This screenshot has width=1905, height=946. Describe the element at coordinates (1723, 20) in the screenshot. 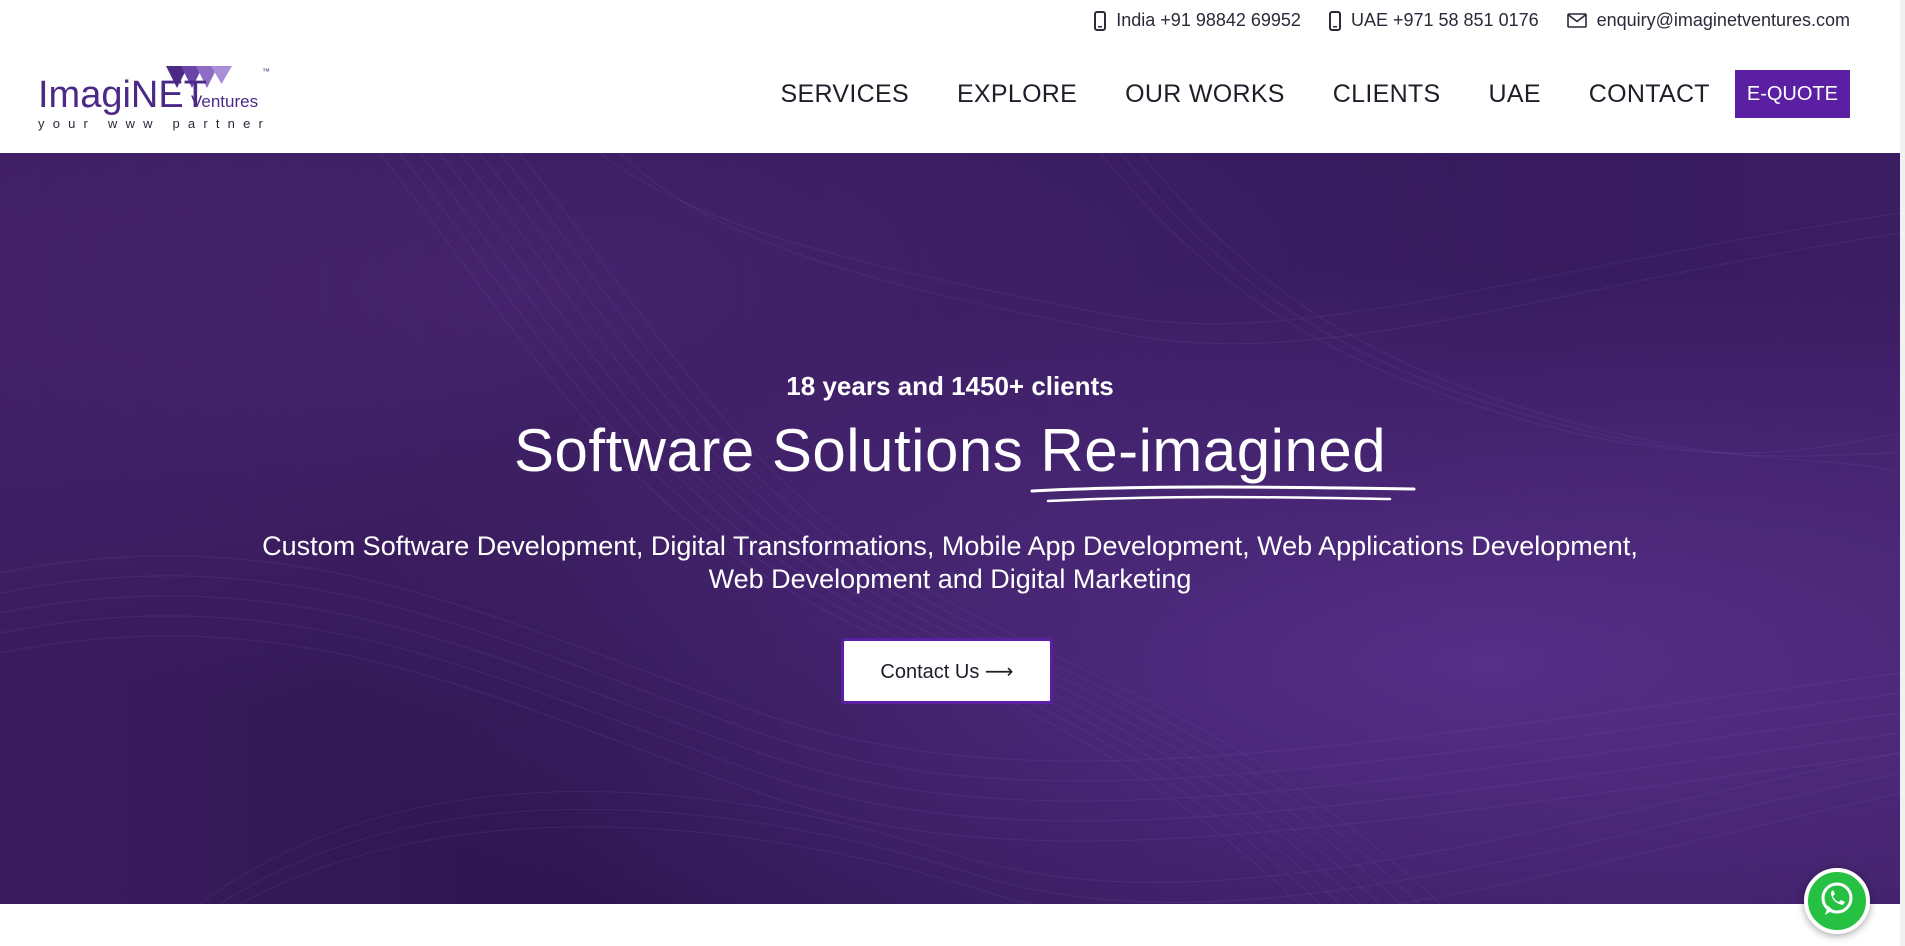

I see `email-text: enquiry@imaginetventures.com` at that location.